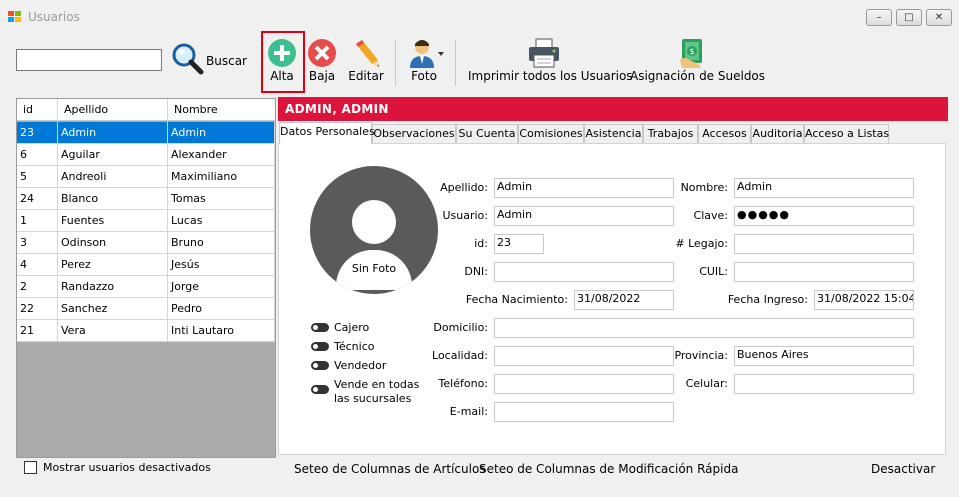 The image size is (959, 497). What do you see at coordinates (113, 330) in the screenshot?
I see `cell-apellido: Vera` at bounding box center [113, 330].